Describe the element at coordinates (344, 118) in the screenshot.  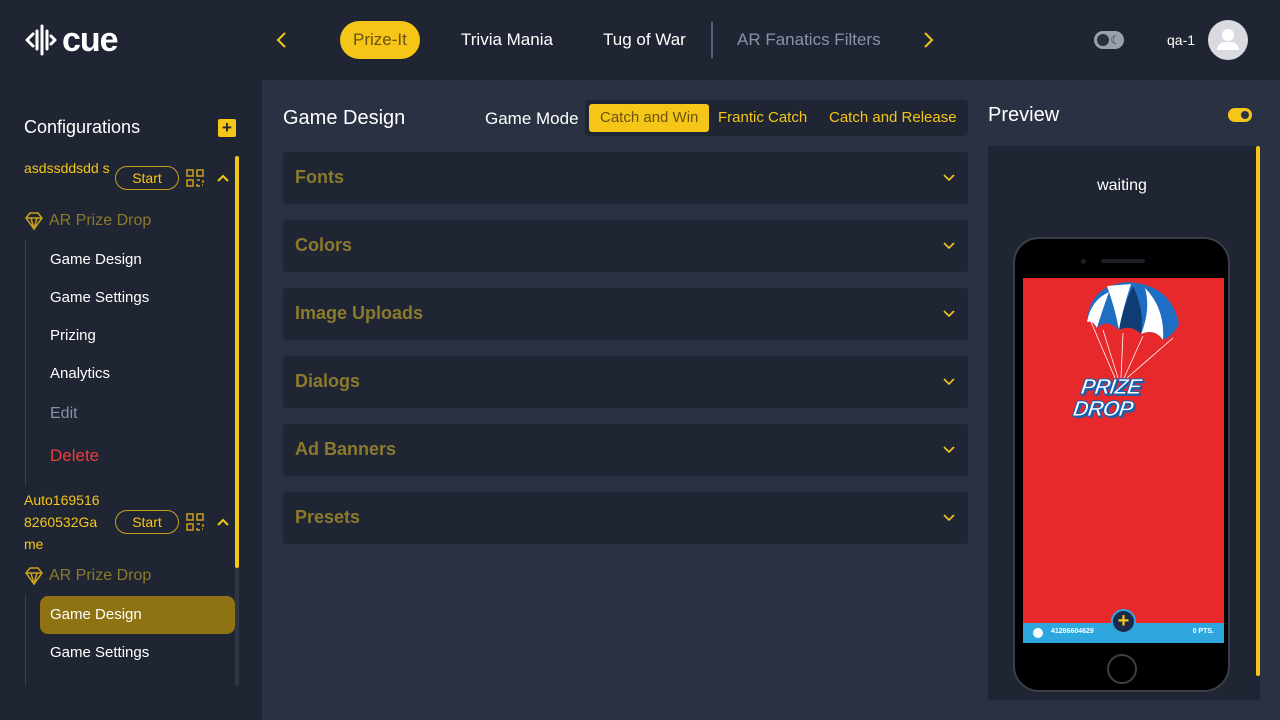
I see `page-title: Game Design` at that location.